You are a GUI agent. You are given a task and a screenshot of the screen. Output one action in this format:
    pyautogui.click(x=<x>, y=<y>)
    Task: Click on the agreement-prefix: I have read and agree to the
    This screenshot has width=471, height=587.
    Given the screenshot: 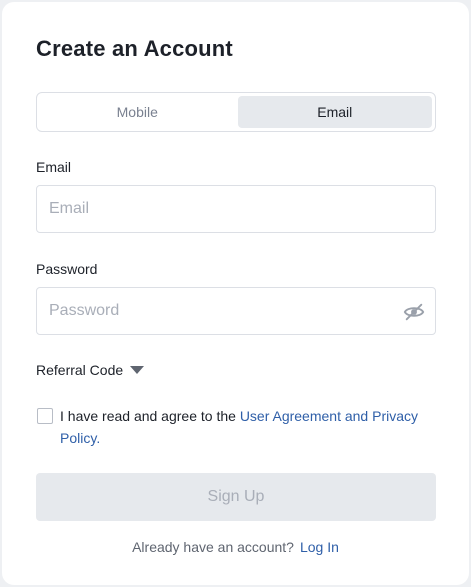 What is the action you would take?
    pyautogui.click(x=150, y=416)
    